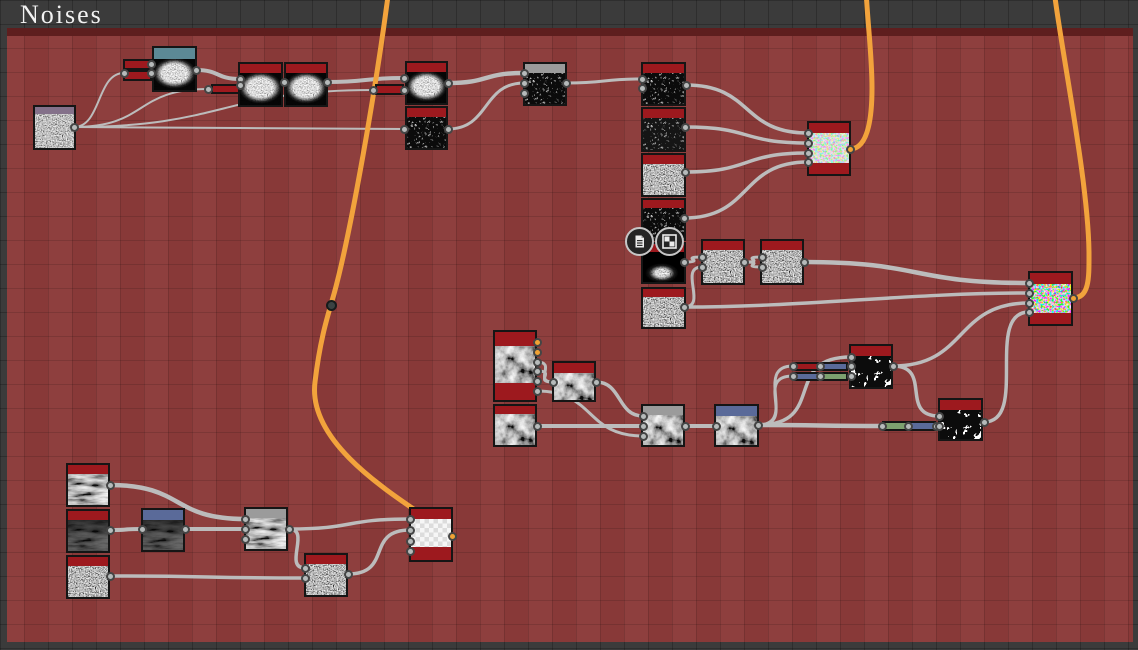 The height and width of the screenshot is (650, 1138). Describe the element at coordinates (736, 425) in the screenshot. I see `graph-node-n22` at that location.